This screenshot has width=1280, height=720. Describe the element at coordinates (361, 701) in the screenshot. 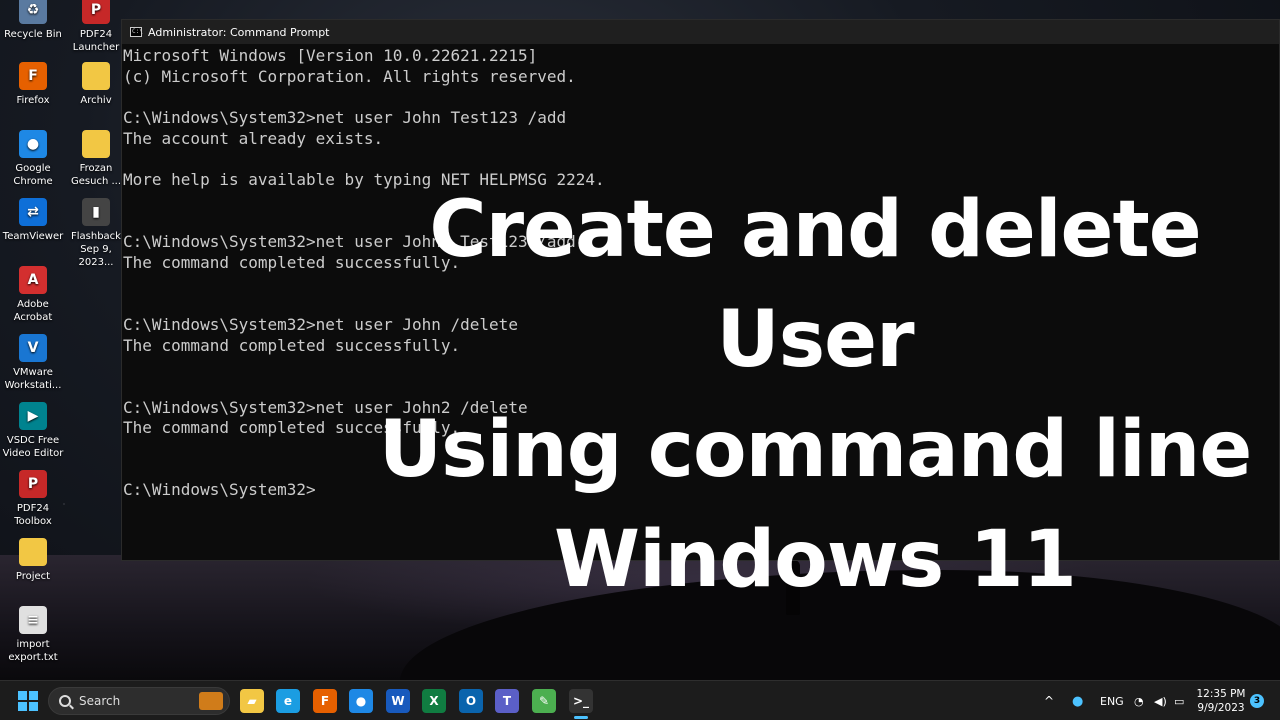

I see `chrome-icon: ●` at that location.